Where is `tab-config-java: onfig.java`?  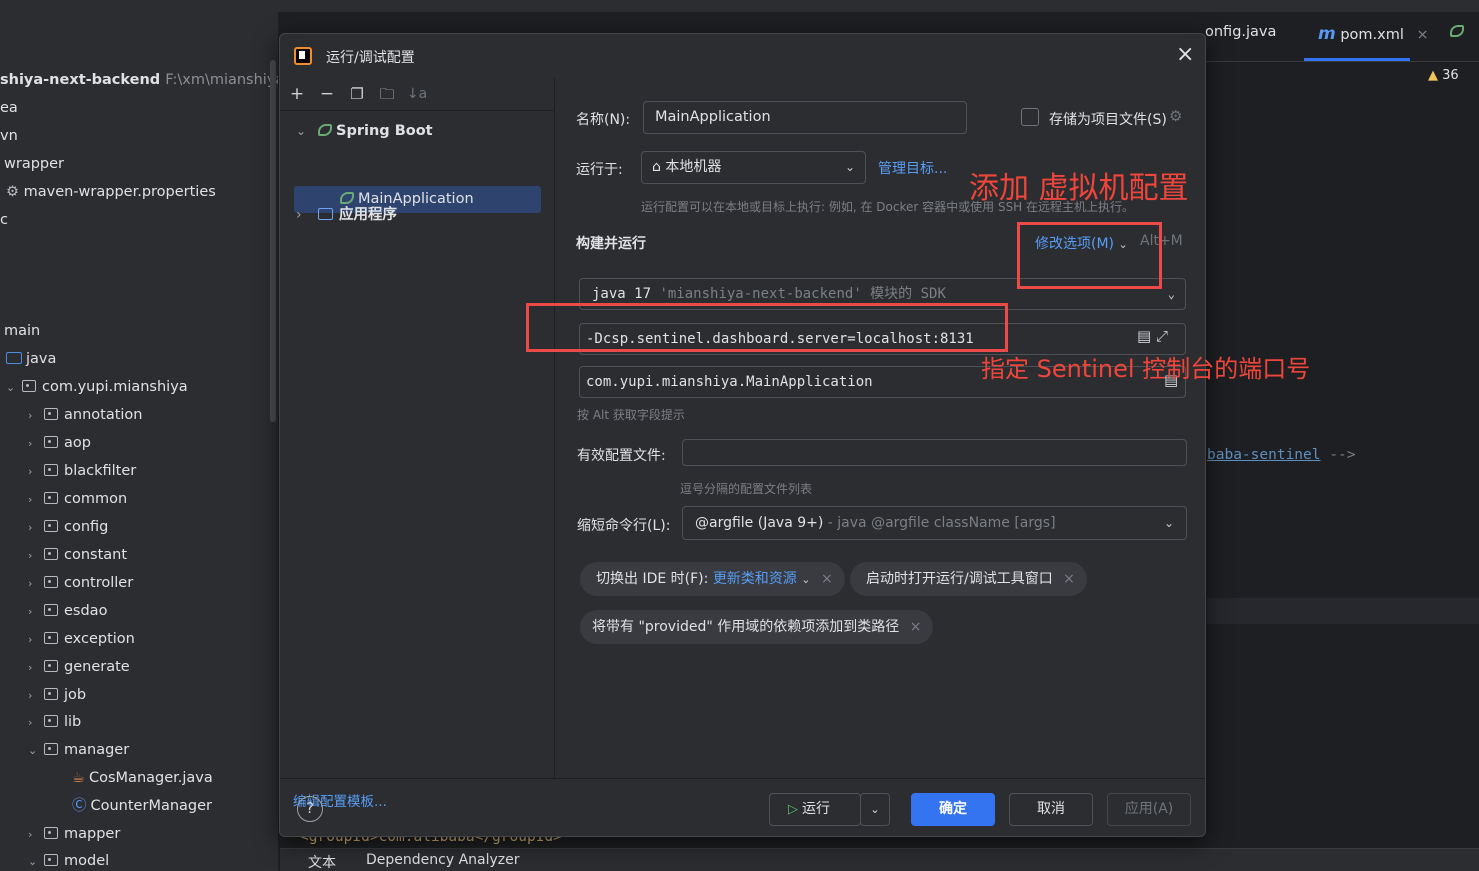
tab-config-java: onfig.java is located at coordinates (1240, 32).